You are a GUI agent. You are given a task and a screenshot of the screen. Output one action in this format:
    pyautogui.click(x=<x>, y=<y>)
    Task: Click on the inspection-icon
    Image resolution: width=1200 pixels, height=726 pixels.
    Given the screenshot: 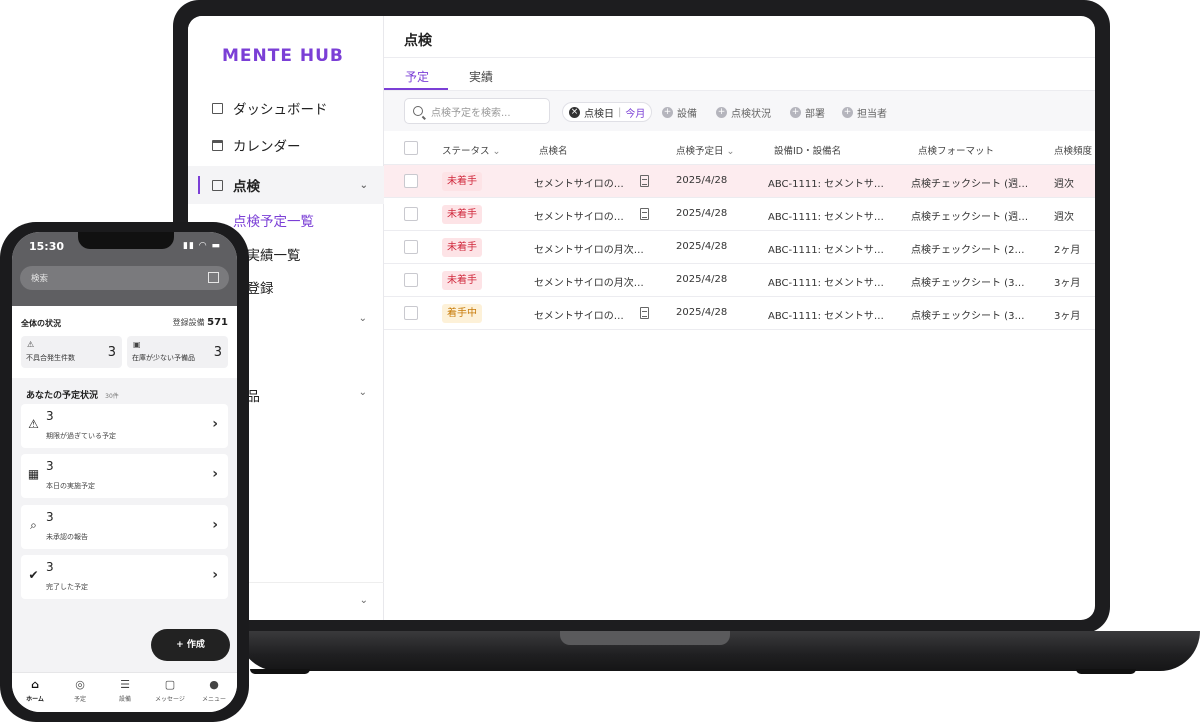 What is the action you would take?
    pyautogui.click(x=217, y=185)
    